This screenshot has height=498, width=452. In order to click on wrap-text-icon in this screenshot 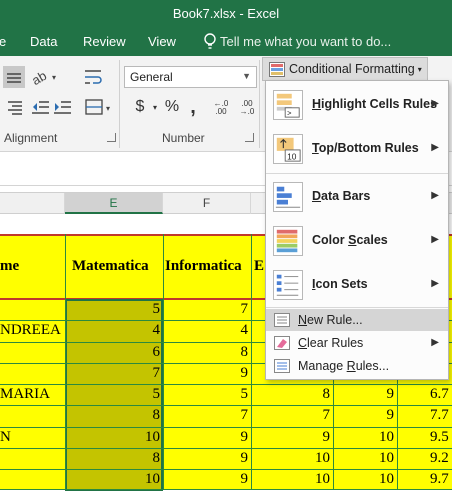, I will do `click(93, 77)`.